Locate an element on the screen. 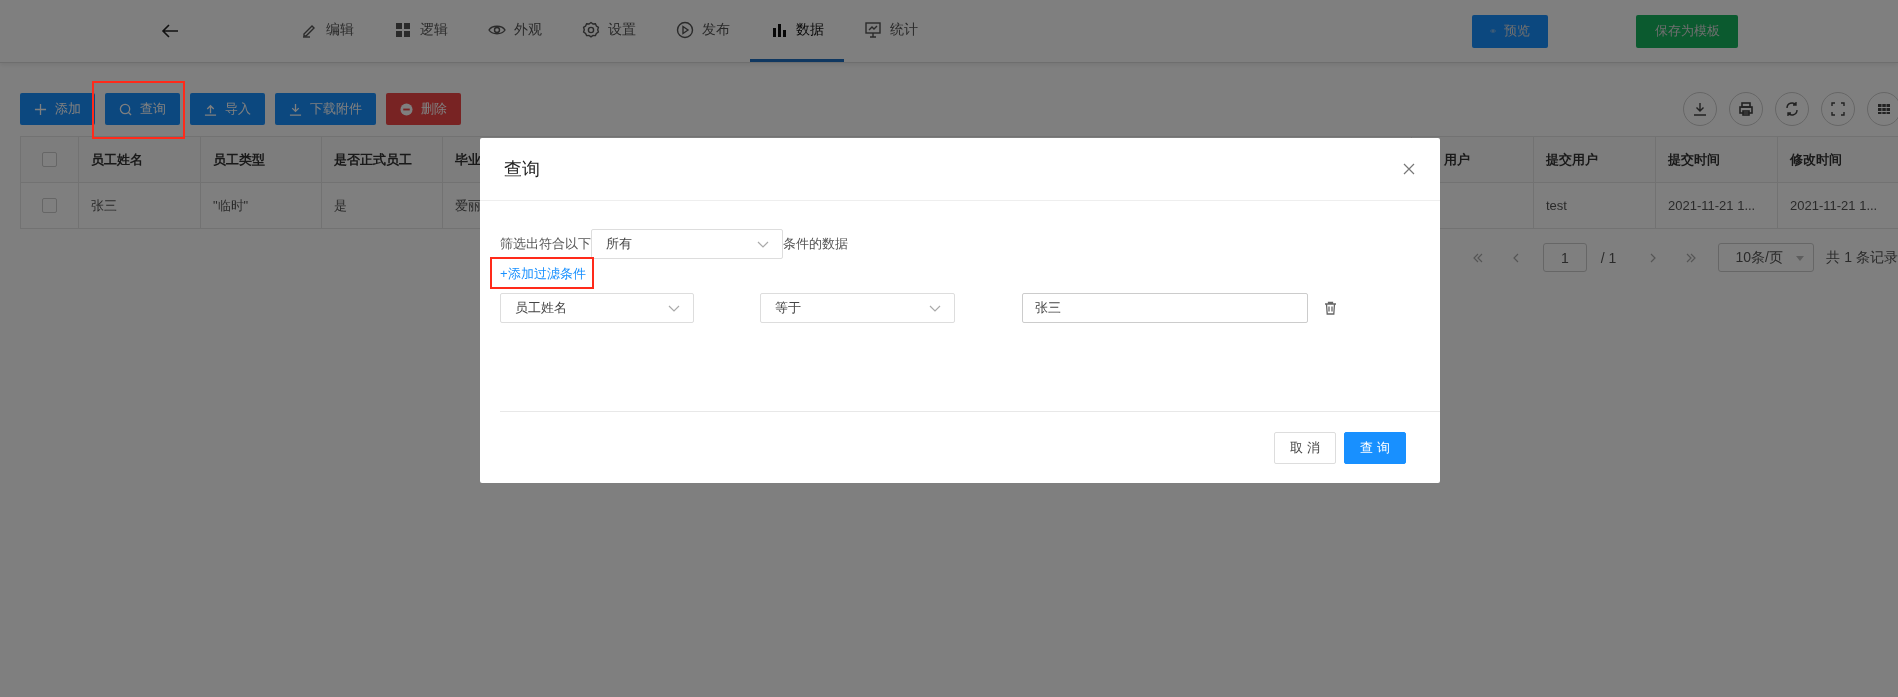 The width and height of the screenshot is (1898, 697). page-total: / 1 is located at coordinates (1608, 257).